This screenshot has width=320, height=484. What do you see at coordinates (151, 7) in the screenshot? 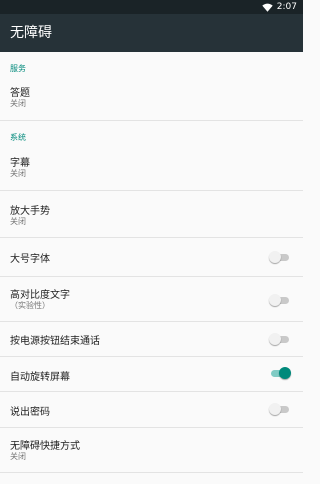
I see `status-bar: 2:07` at bounding box center [151, 7].